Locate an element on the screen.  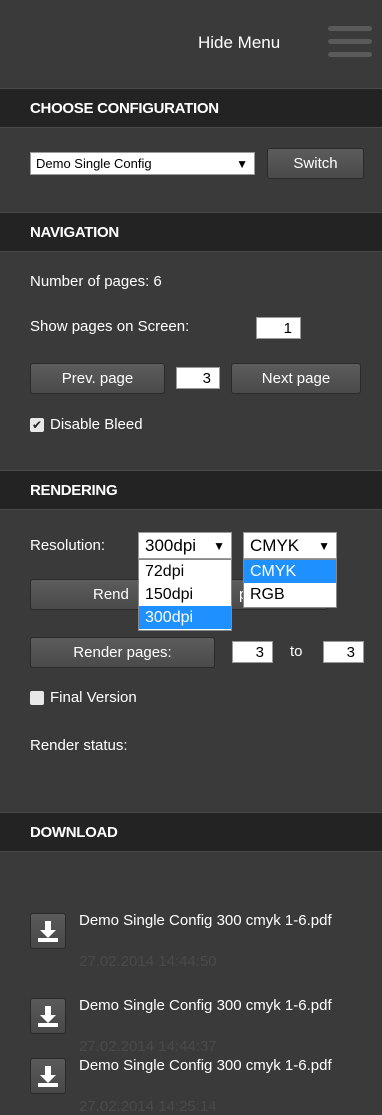
color-option-selected: CMYK is located at coordinates (290, 571).